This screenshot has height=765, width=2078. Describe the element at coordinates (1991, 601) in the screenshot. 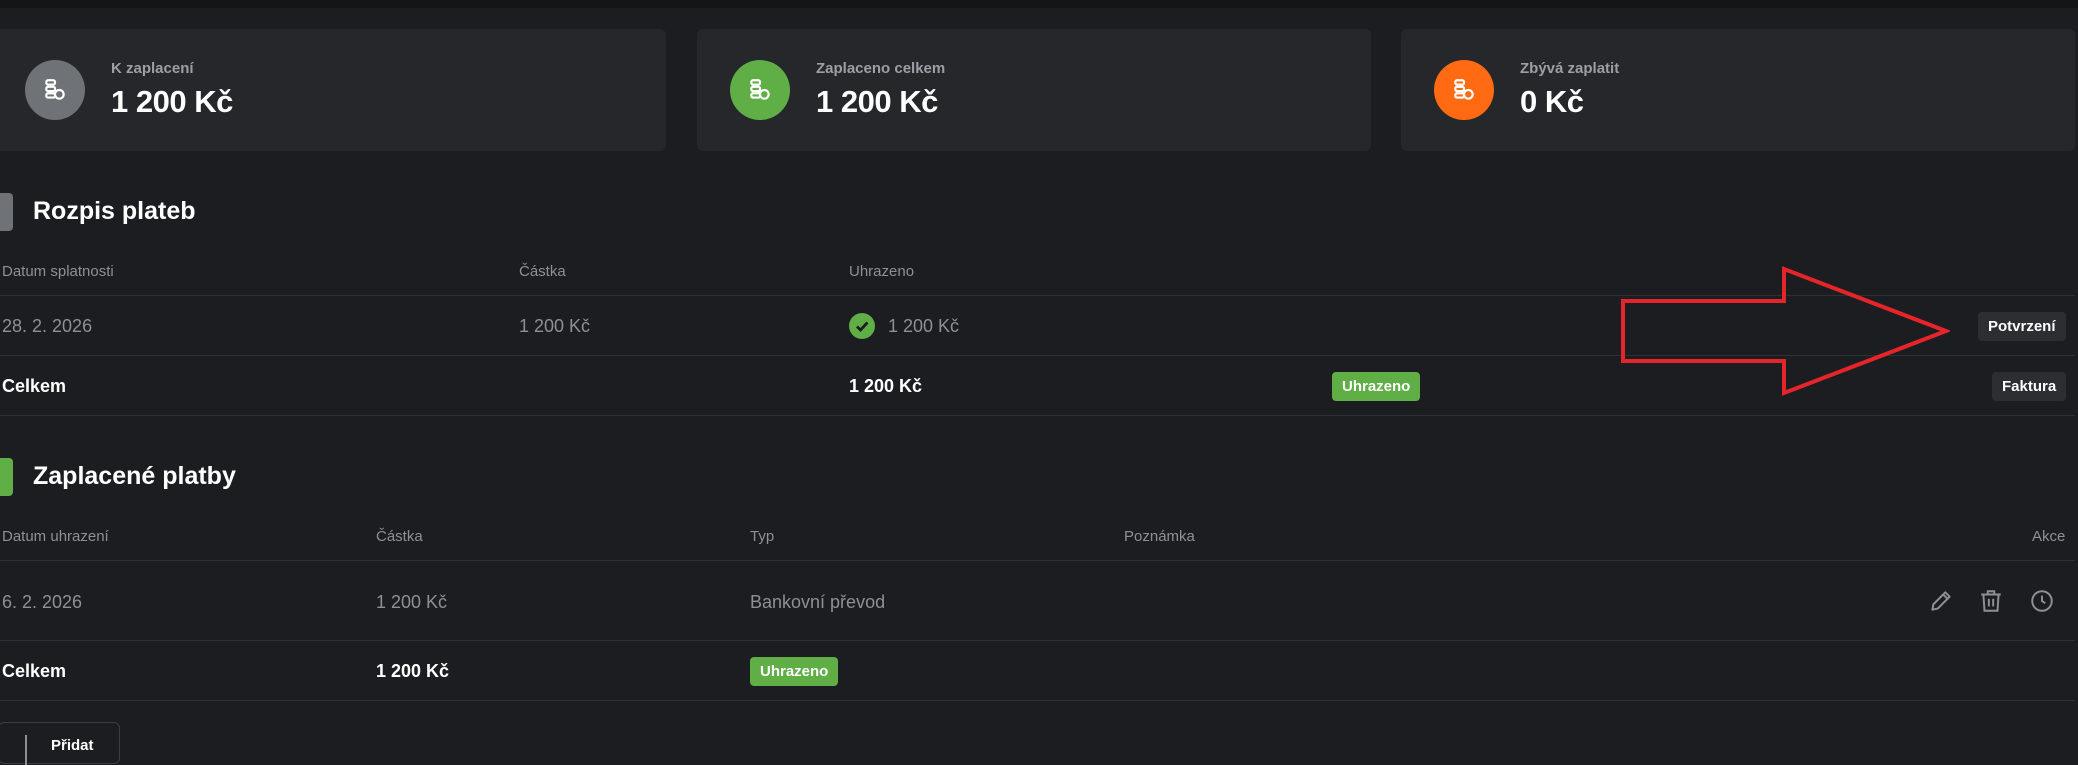

I see `trash-icon` at that location.